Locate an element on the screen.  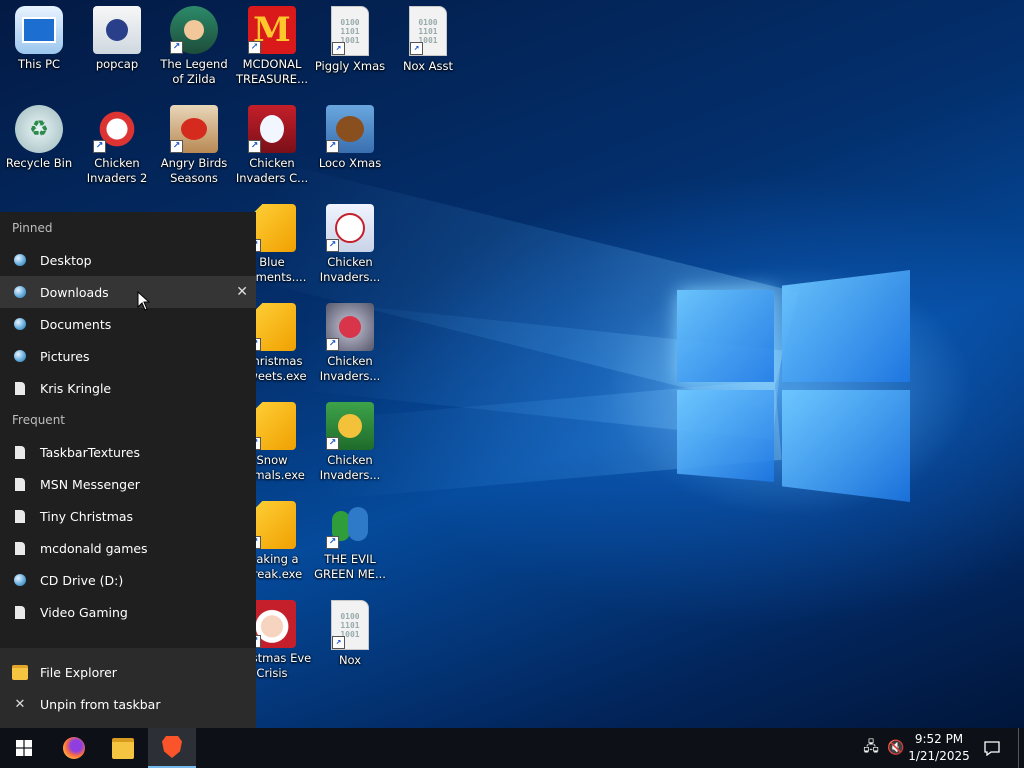
icon-label: Recycle Bin is located at coordinates (39, 163).